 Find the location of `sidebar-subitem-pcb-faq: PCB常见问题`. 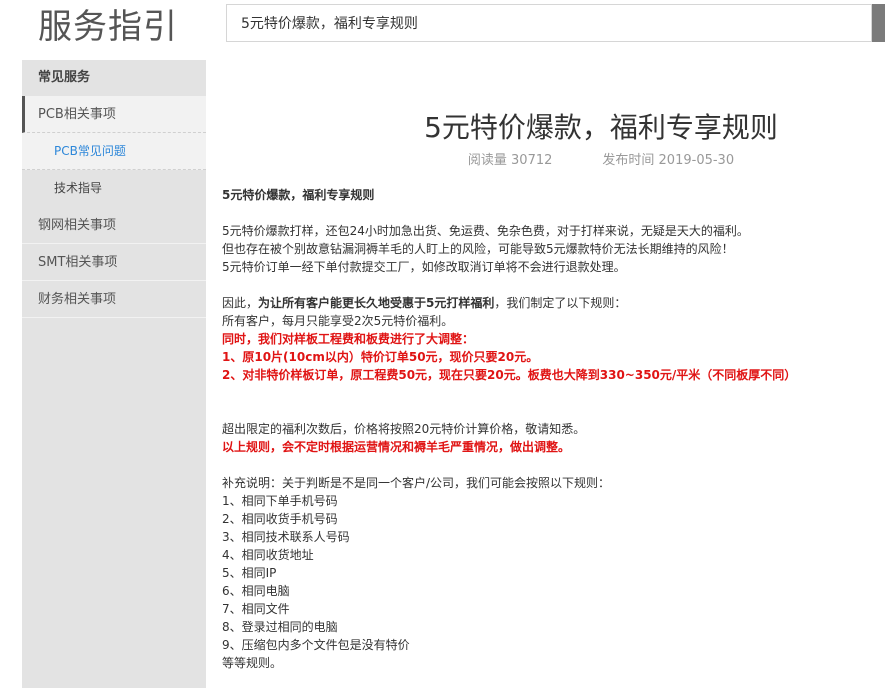

sidebar-subitem-pcb-faq: PCB常见问题 is located at coordinates (114, 151).